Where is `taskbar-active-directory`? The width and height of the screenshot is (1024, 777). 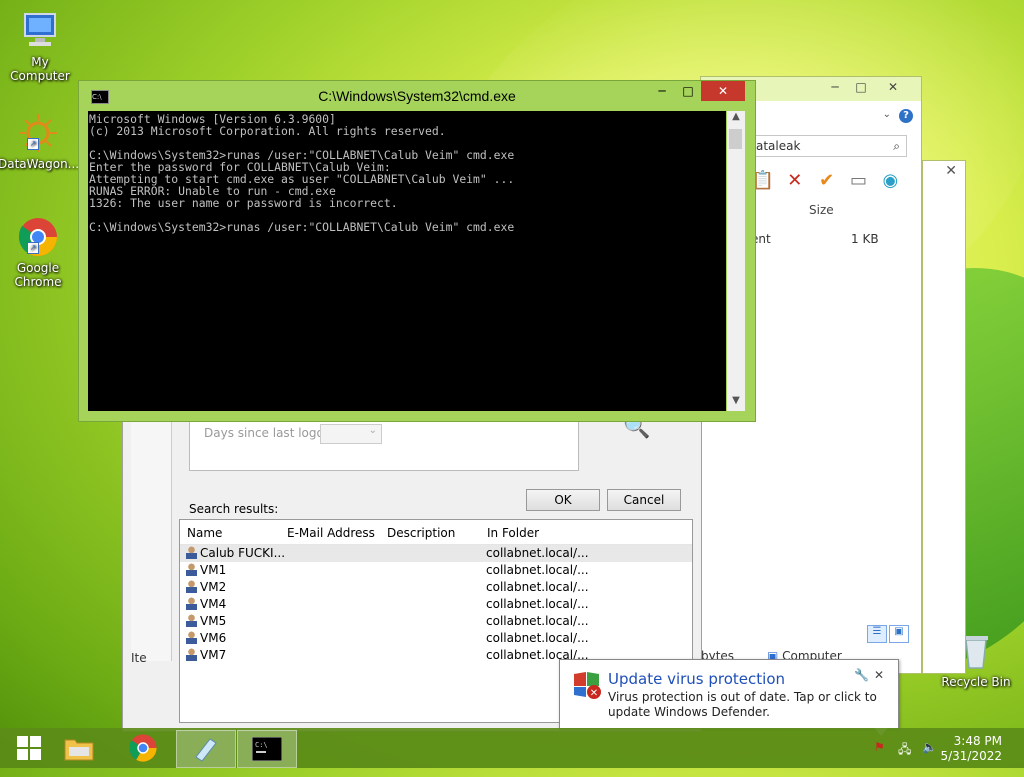 taskbar-active-directory is located at coordinates (206, 749).